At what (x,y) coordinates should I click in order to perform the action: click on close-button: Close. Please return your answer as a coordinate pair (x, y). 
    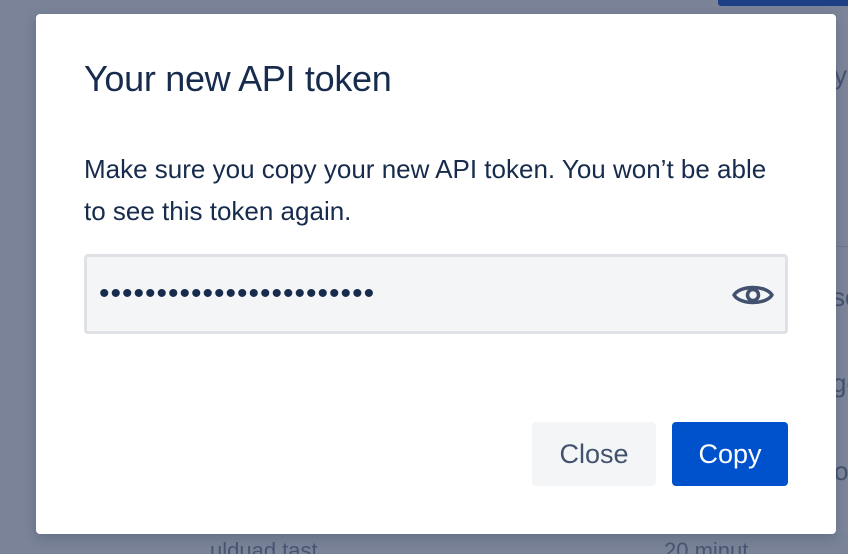
    Looking at the image, I should click on (594, 454).